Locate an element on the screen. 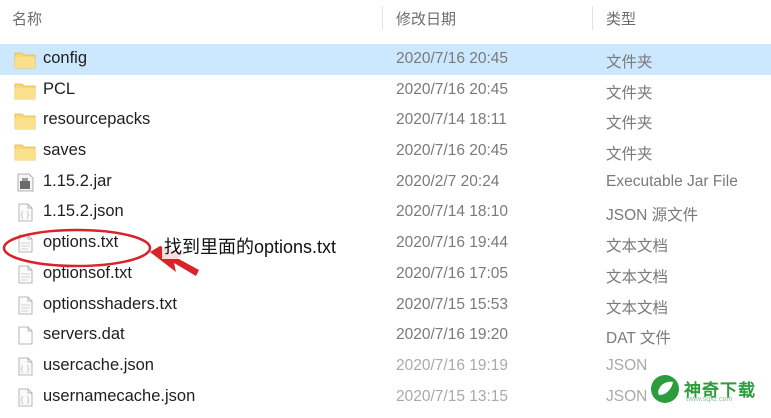 The width and height of the screenshot is (771, 418). file-date: 2020/7/16 17:05 is located at coordinates (452, 273).